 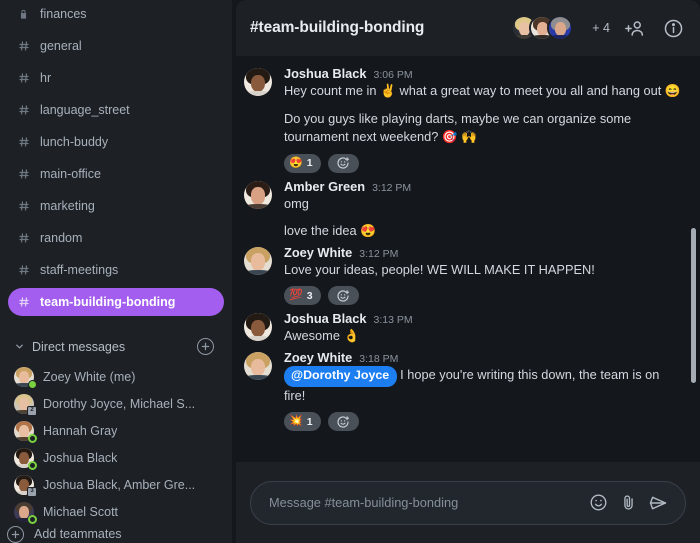 What do you see at coordinates (79, 270) in the screenshot?
I see `channel-label: staff-meetings` at bounding box center [79, 270].